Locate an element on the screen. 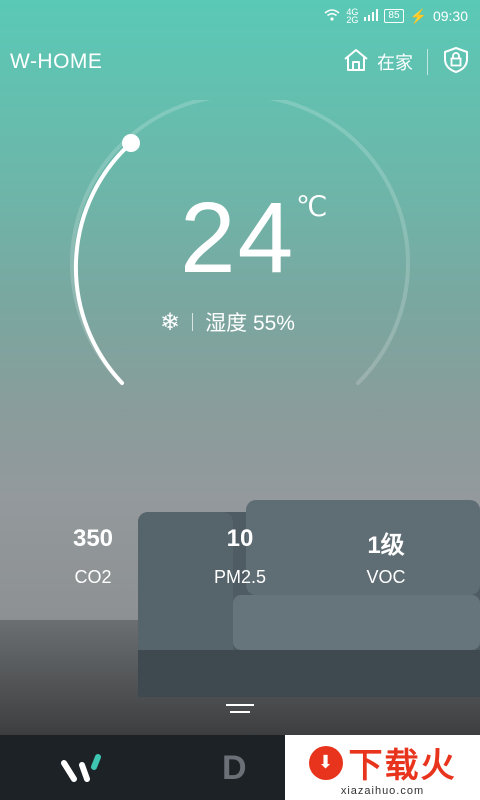  drawer-handle is located at coordinates (240, 711).